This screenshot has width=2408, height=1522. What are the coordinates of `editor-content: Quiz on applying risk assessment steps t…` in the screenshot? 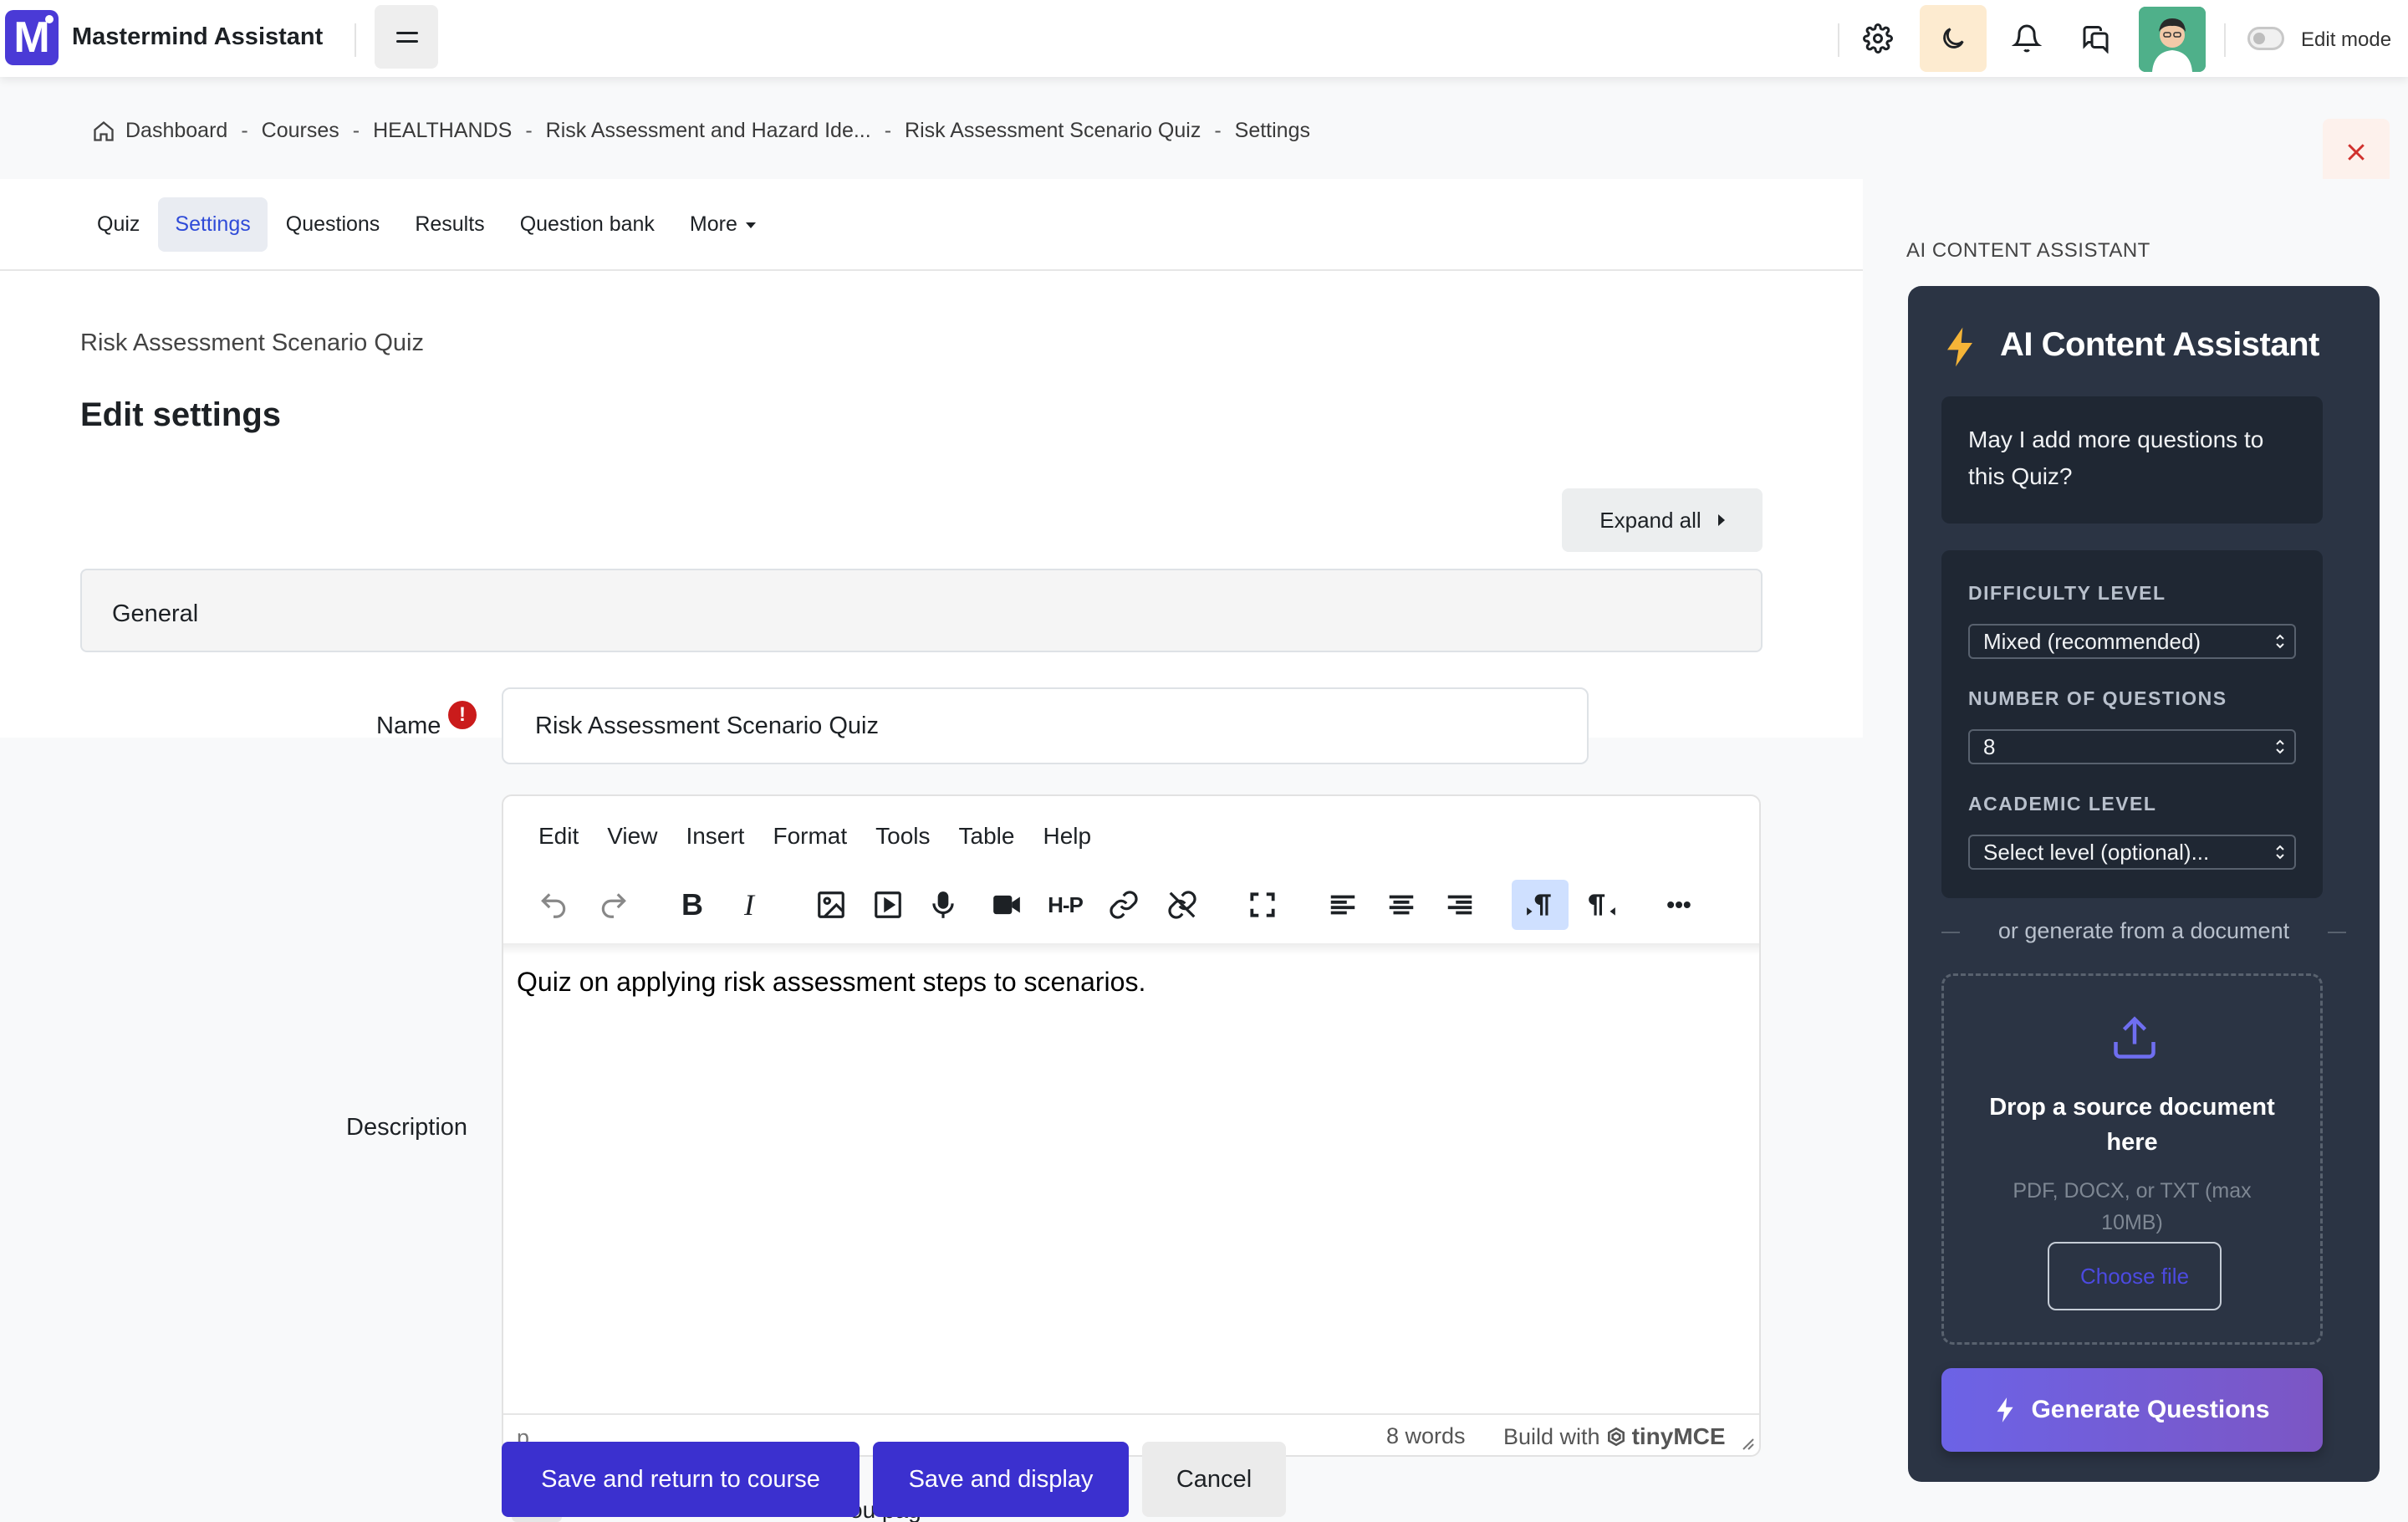 It's located at (831, 983).